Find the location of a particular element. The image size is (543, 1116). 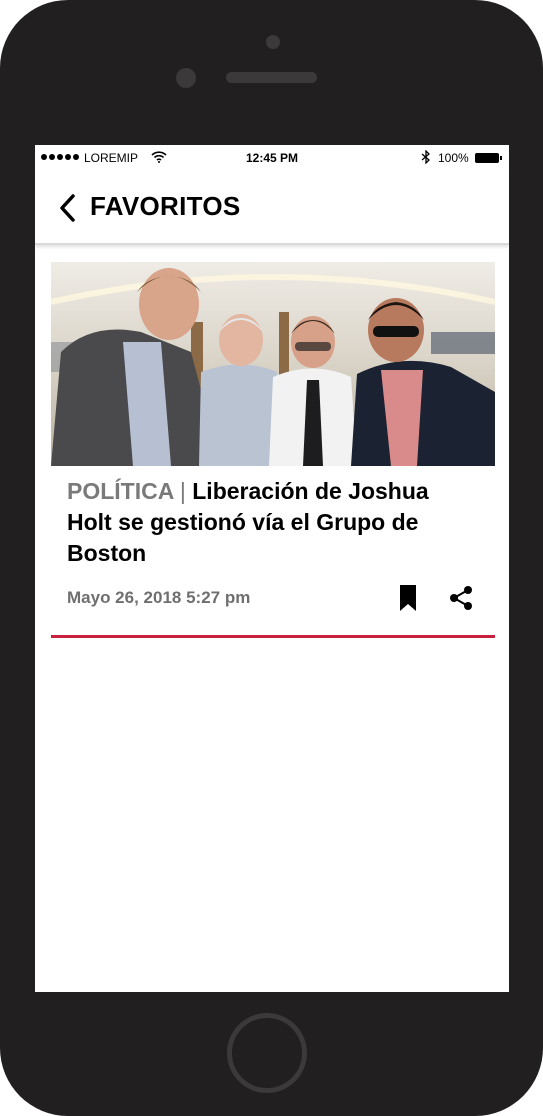

article-date: Mayo 26, 2018 5:27 pm is located at coordinates (159, 597).